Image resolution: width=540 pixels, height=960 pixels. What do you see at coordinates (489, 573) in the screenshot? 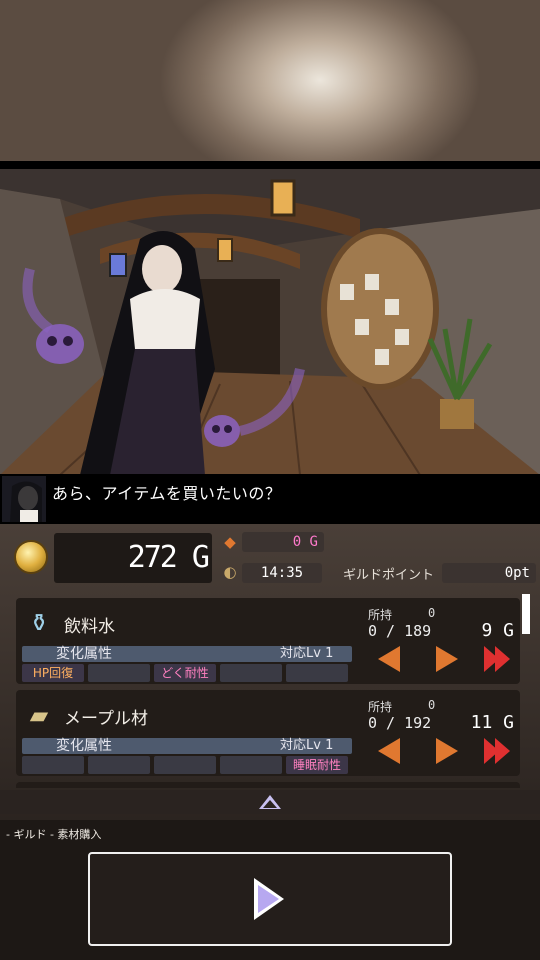
I see `guild-points-value: 0pt` at bounding box center [489, 573].